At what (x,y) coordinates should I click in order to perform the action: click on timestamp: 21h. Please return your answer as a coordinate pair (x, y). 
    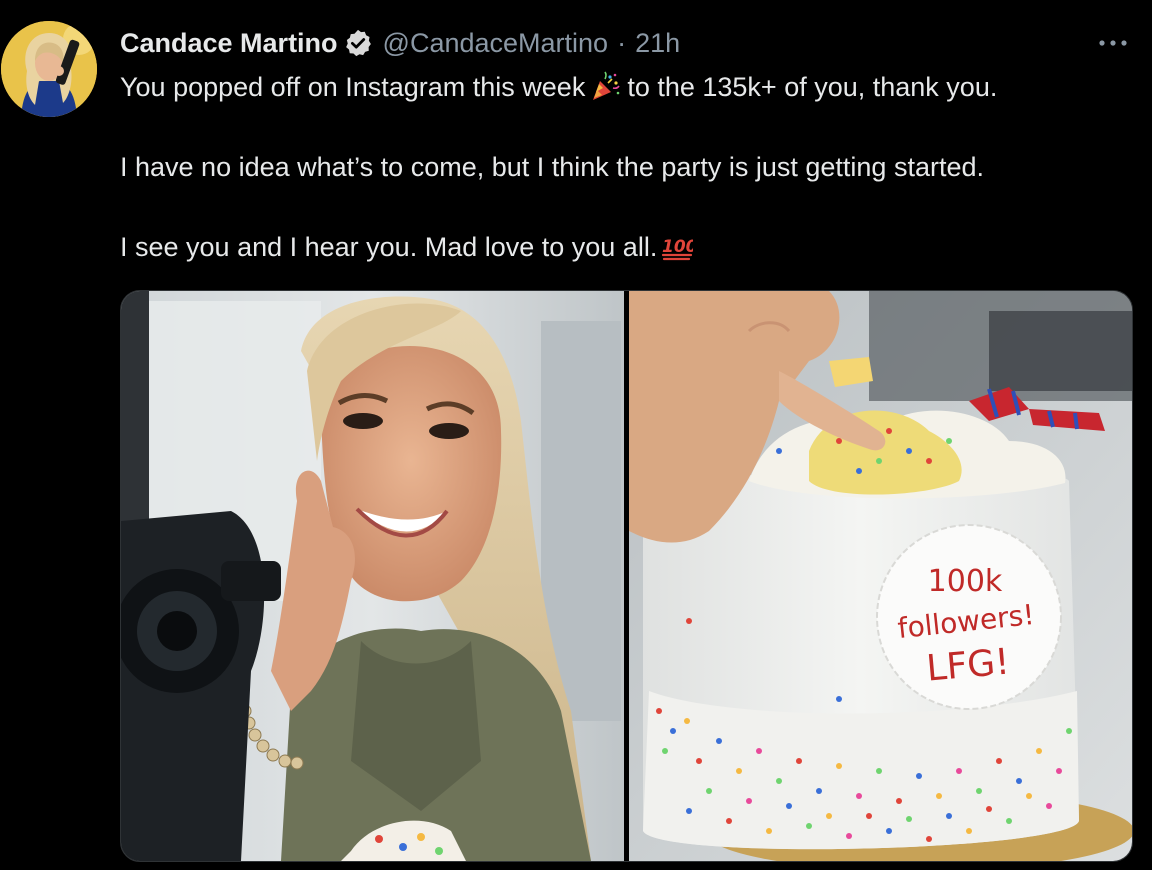
    Looking at the image, I should click on (657, 43).